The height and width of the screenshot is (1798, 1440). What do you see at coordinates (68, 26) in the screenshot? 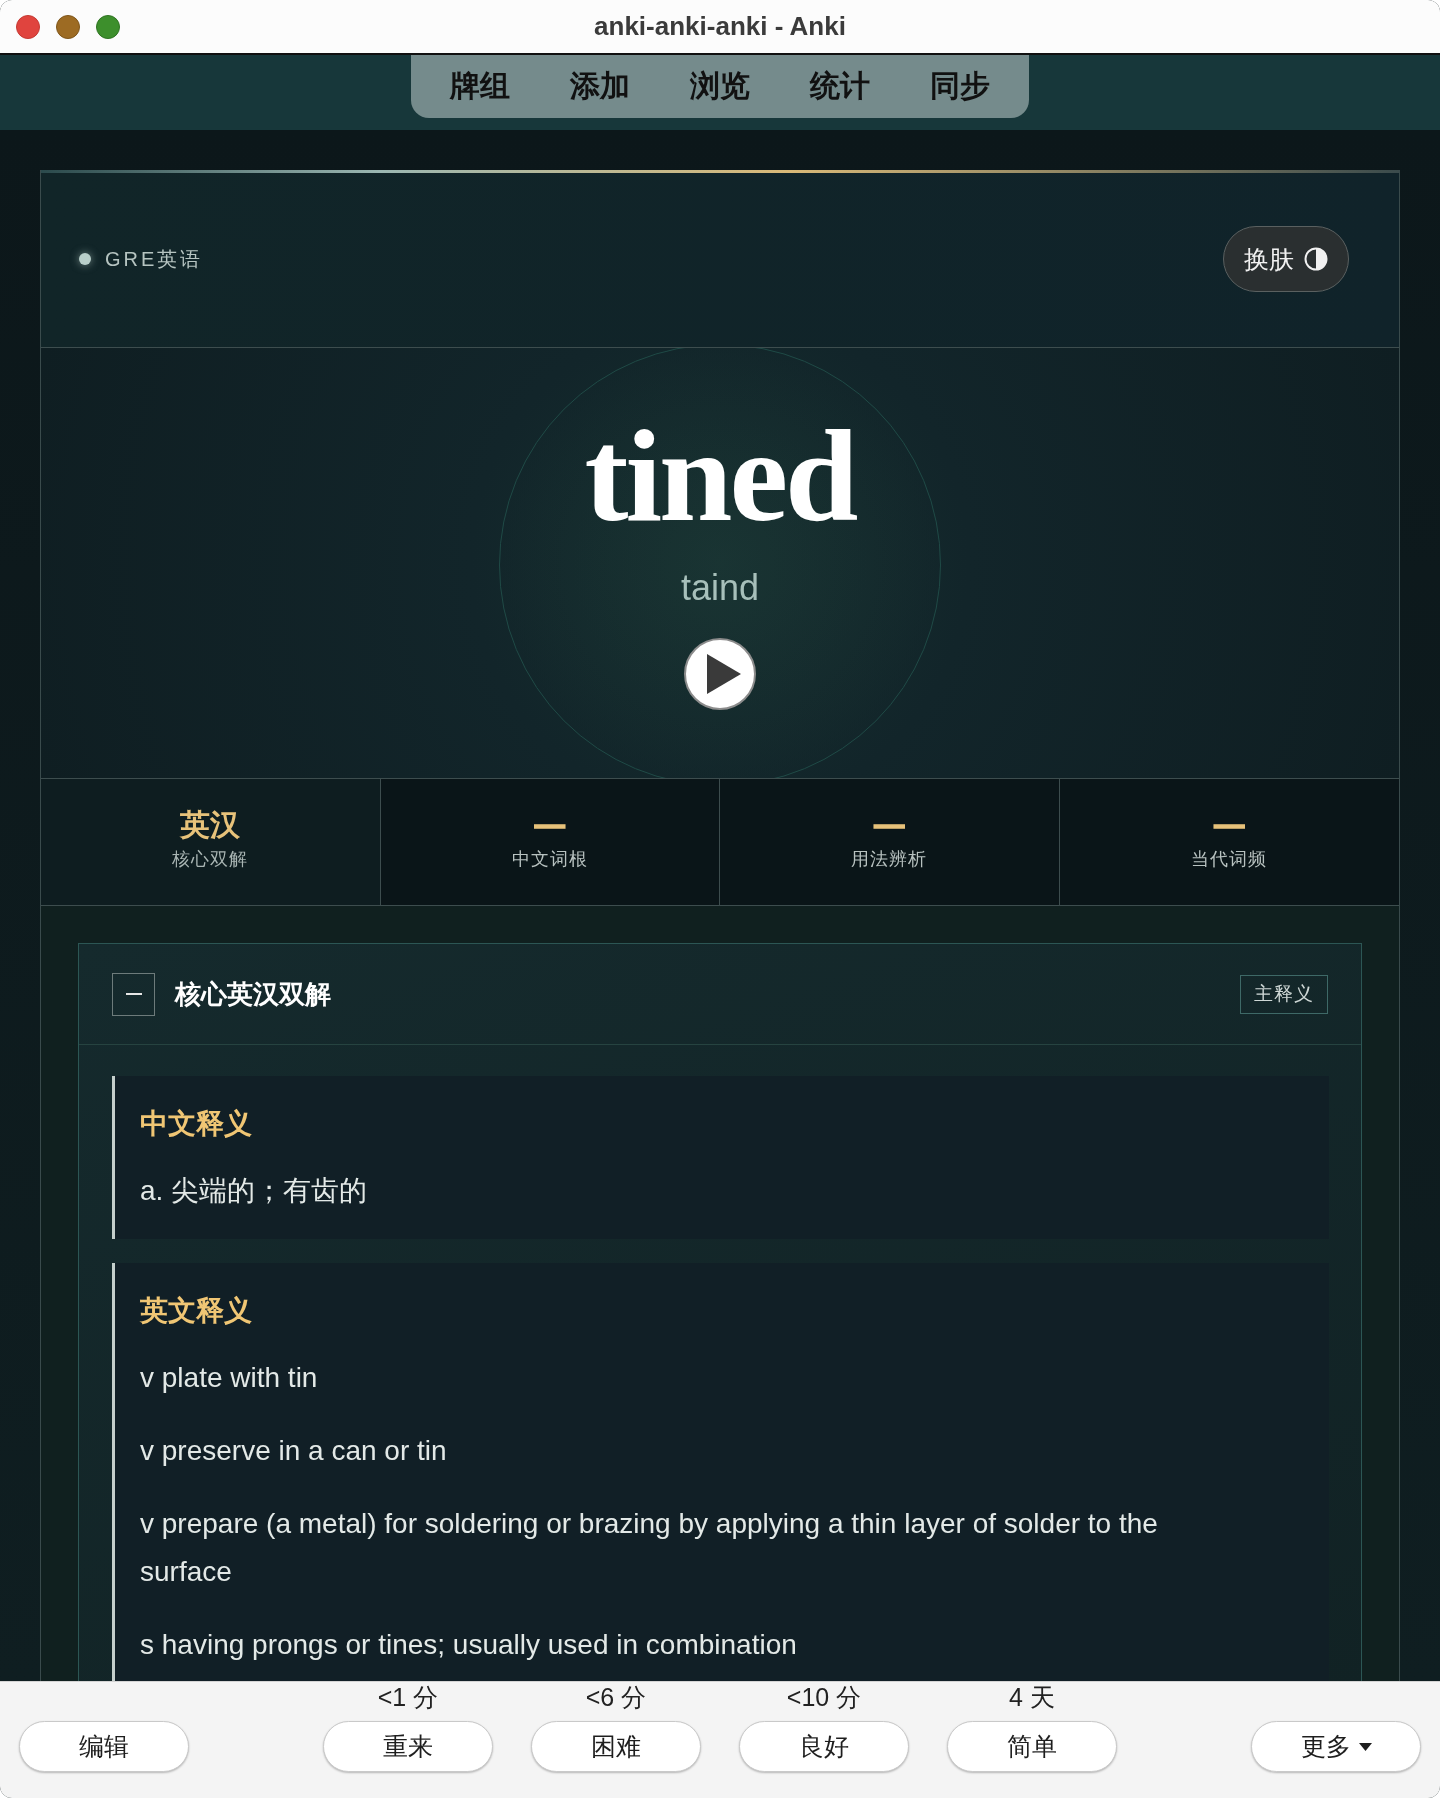
I see `window-minimize-button` at bounding box center [68, 26].